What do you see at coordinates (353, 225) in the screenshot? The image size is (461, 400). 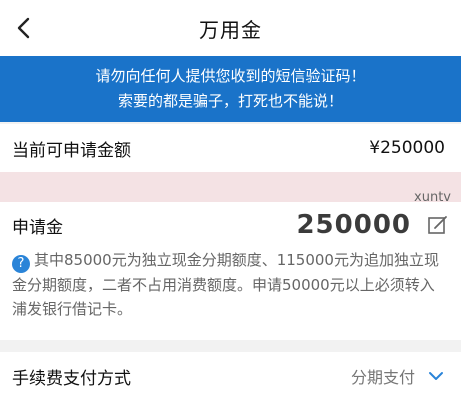 I see `apply-amount-input: 250000` at bounding box center [353, 225].